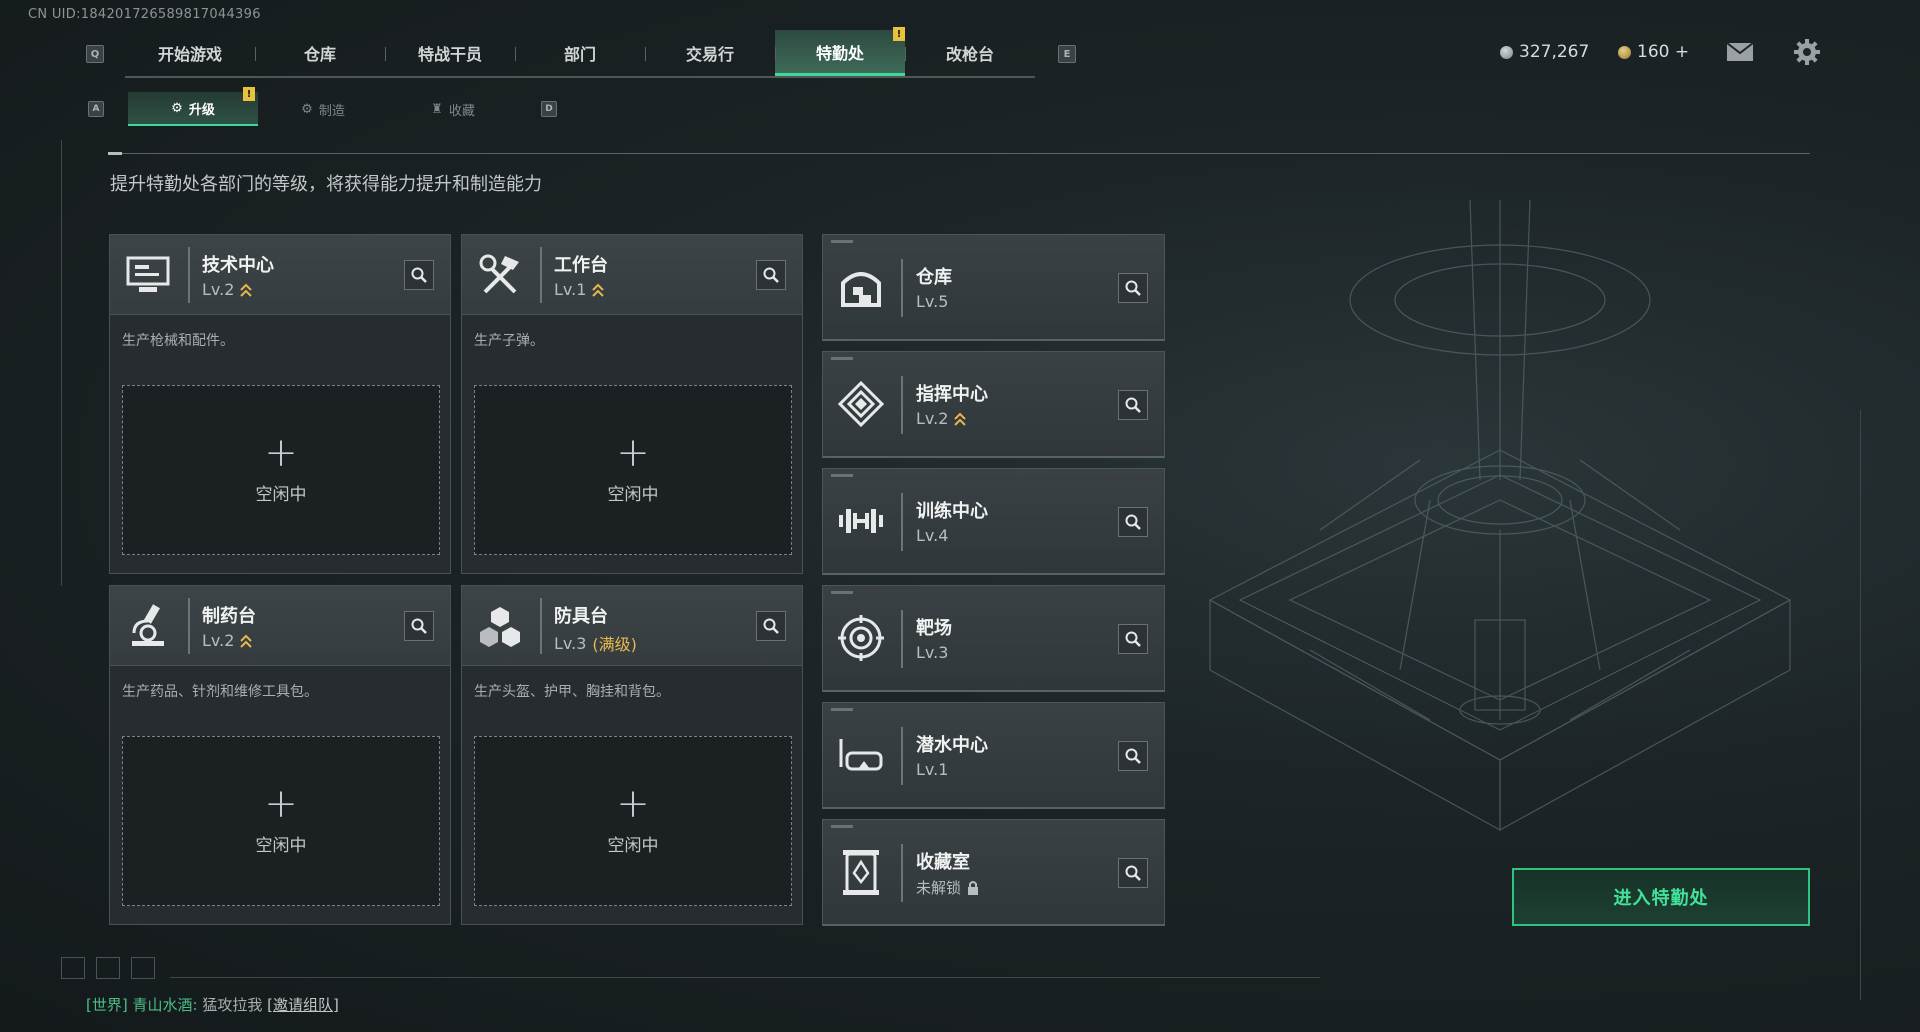 Image resolution: width=1920 pixels, height=1032 pixels. I want to click on next-tab-key-hint: E, so click(1067, 54).